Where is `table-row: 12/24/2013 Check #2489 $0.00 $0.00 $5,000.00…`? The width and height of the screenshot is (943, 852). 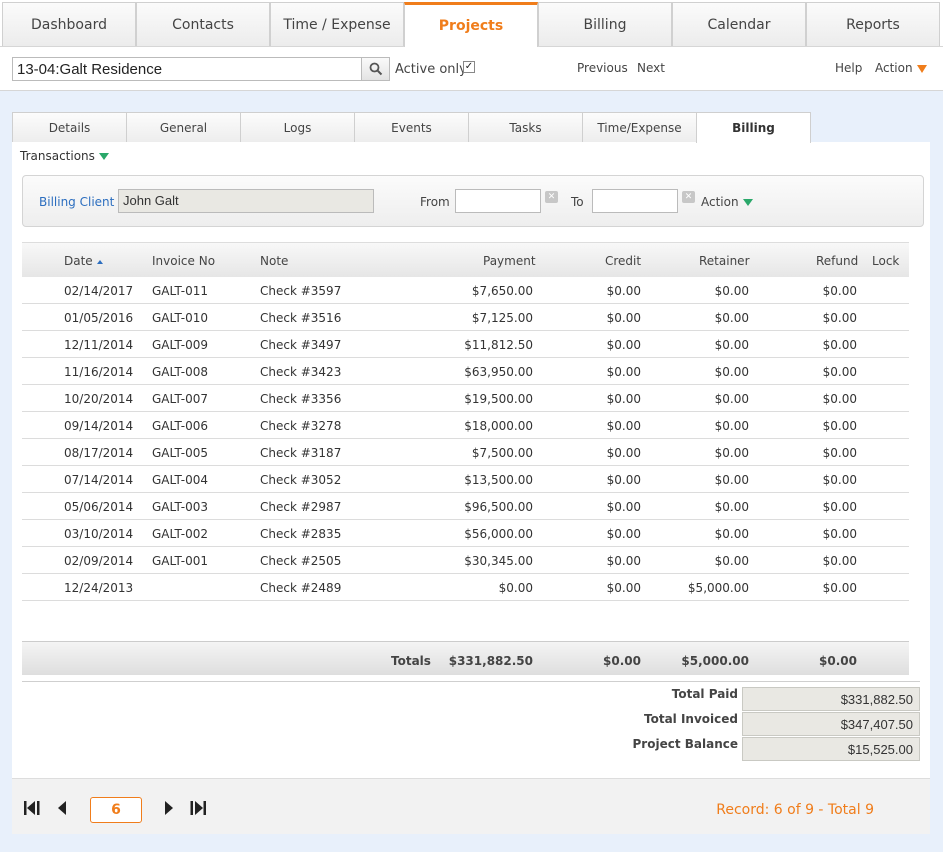
table-row: 12/24/2013 Check #2489 $0.00 $0.00 $5,000.00… is located at coordinates (465, 587).